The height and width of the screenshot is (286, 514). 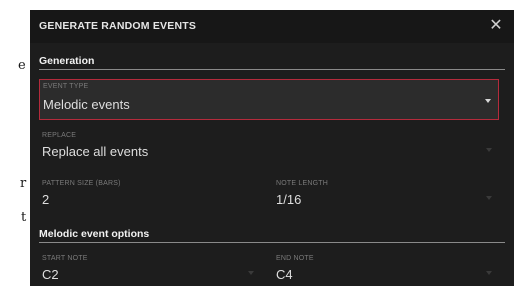 What do you see at coordinates (150, 196) in the screenshot?
I see `pattern-size-field: PATTERN SIZE (BARS) 2` at bounding box center [150, 196].